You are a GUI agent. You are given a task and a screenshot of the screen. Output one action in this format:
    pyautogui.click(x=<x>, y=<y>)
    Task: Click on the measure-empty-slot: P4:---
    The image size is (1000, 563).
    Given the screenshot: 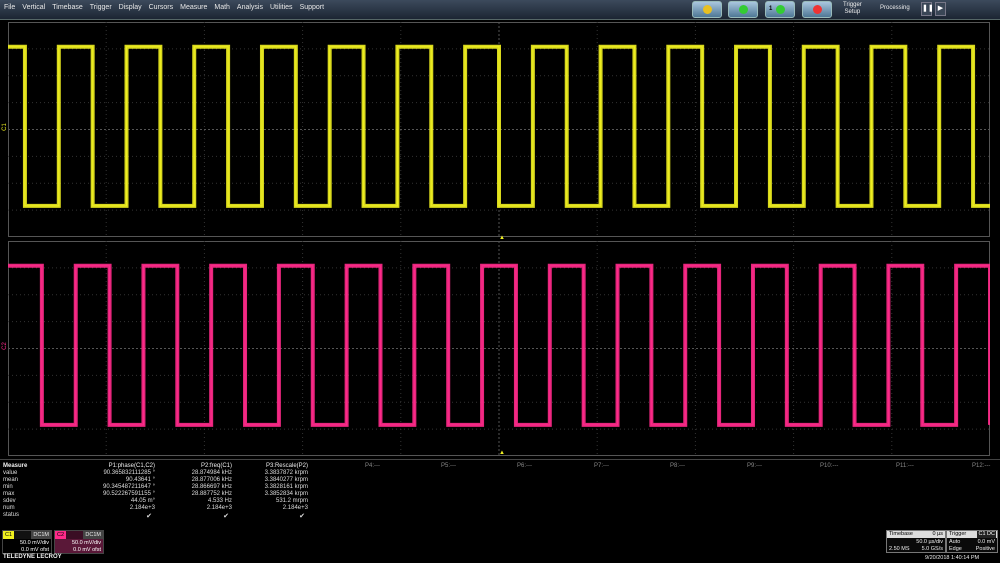 What is the action you would take?
    pyautogui.click(x=372, y=466)
    